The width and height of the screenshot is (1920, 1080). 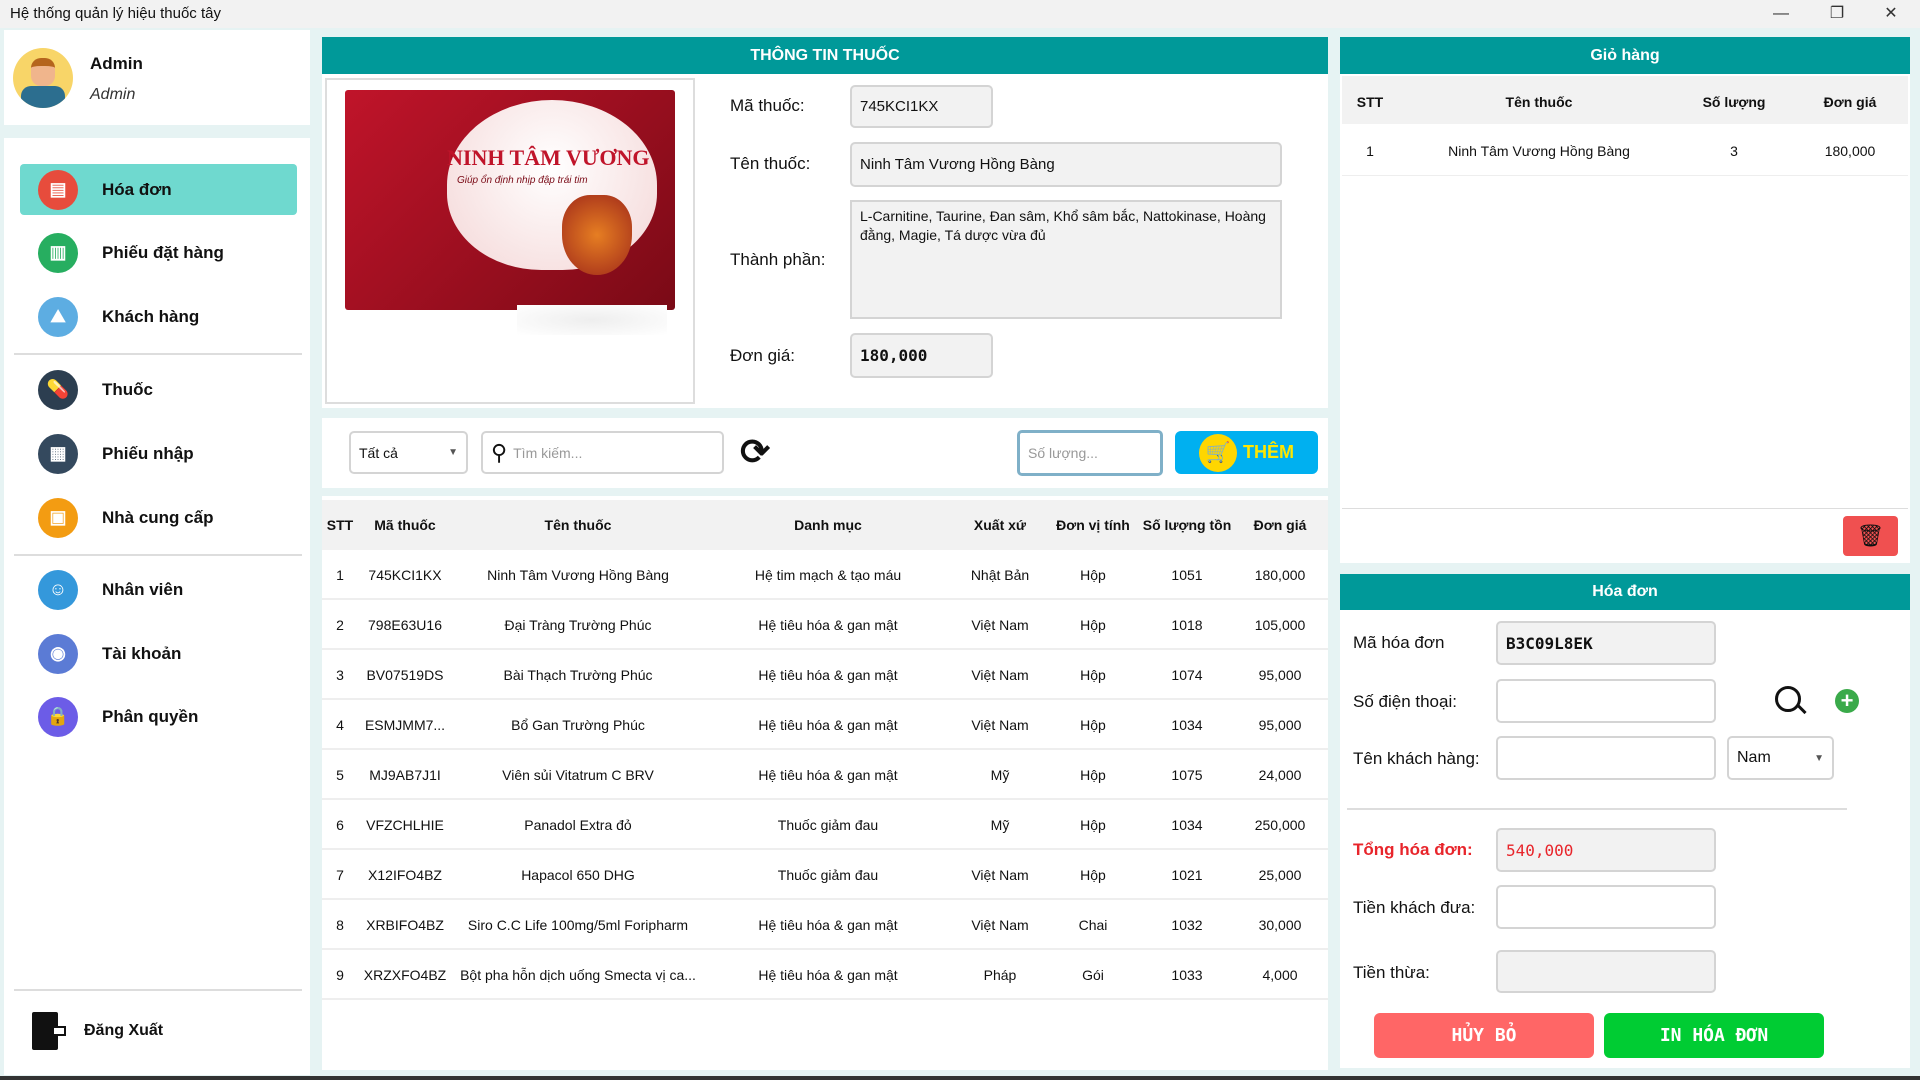 I want to click on user-role: Admin, so click(x=113, y=94).